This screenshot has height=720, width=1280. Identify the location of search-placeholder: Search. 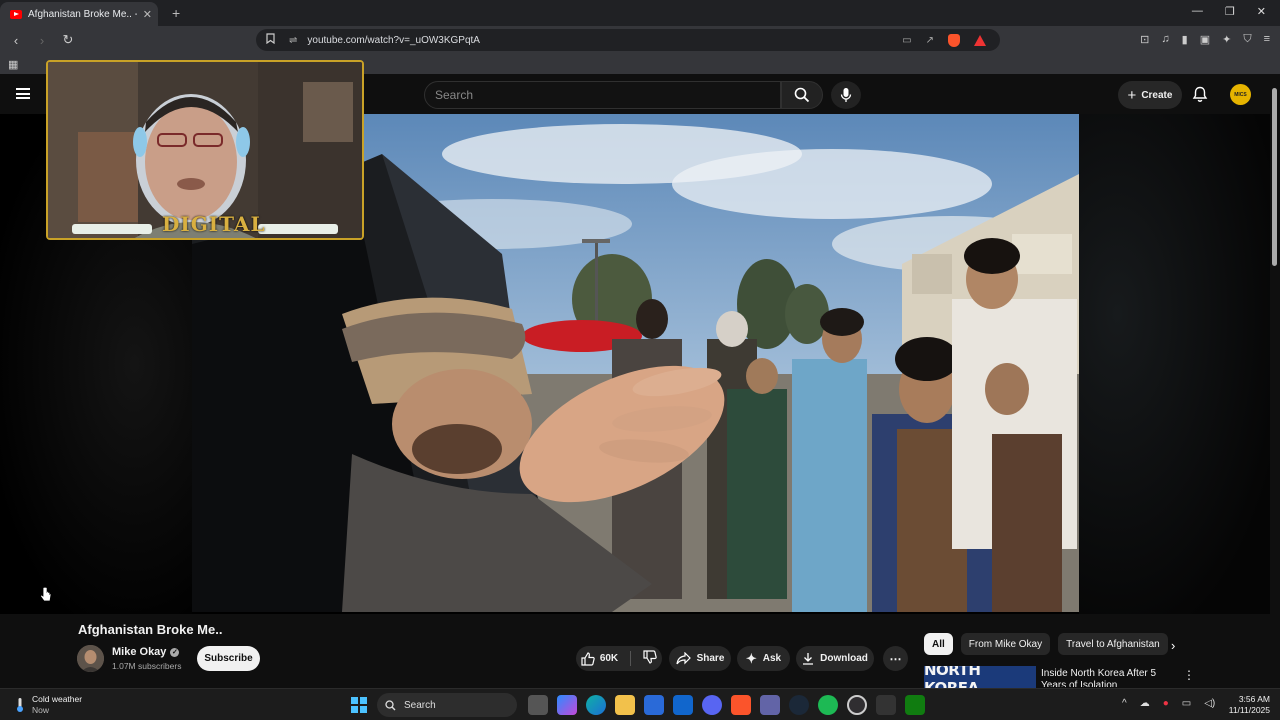
(454, 95).